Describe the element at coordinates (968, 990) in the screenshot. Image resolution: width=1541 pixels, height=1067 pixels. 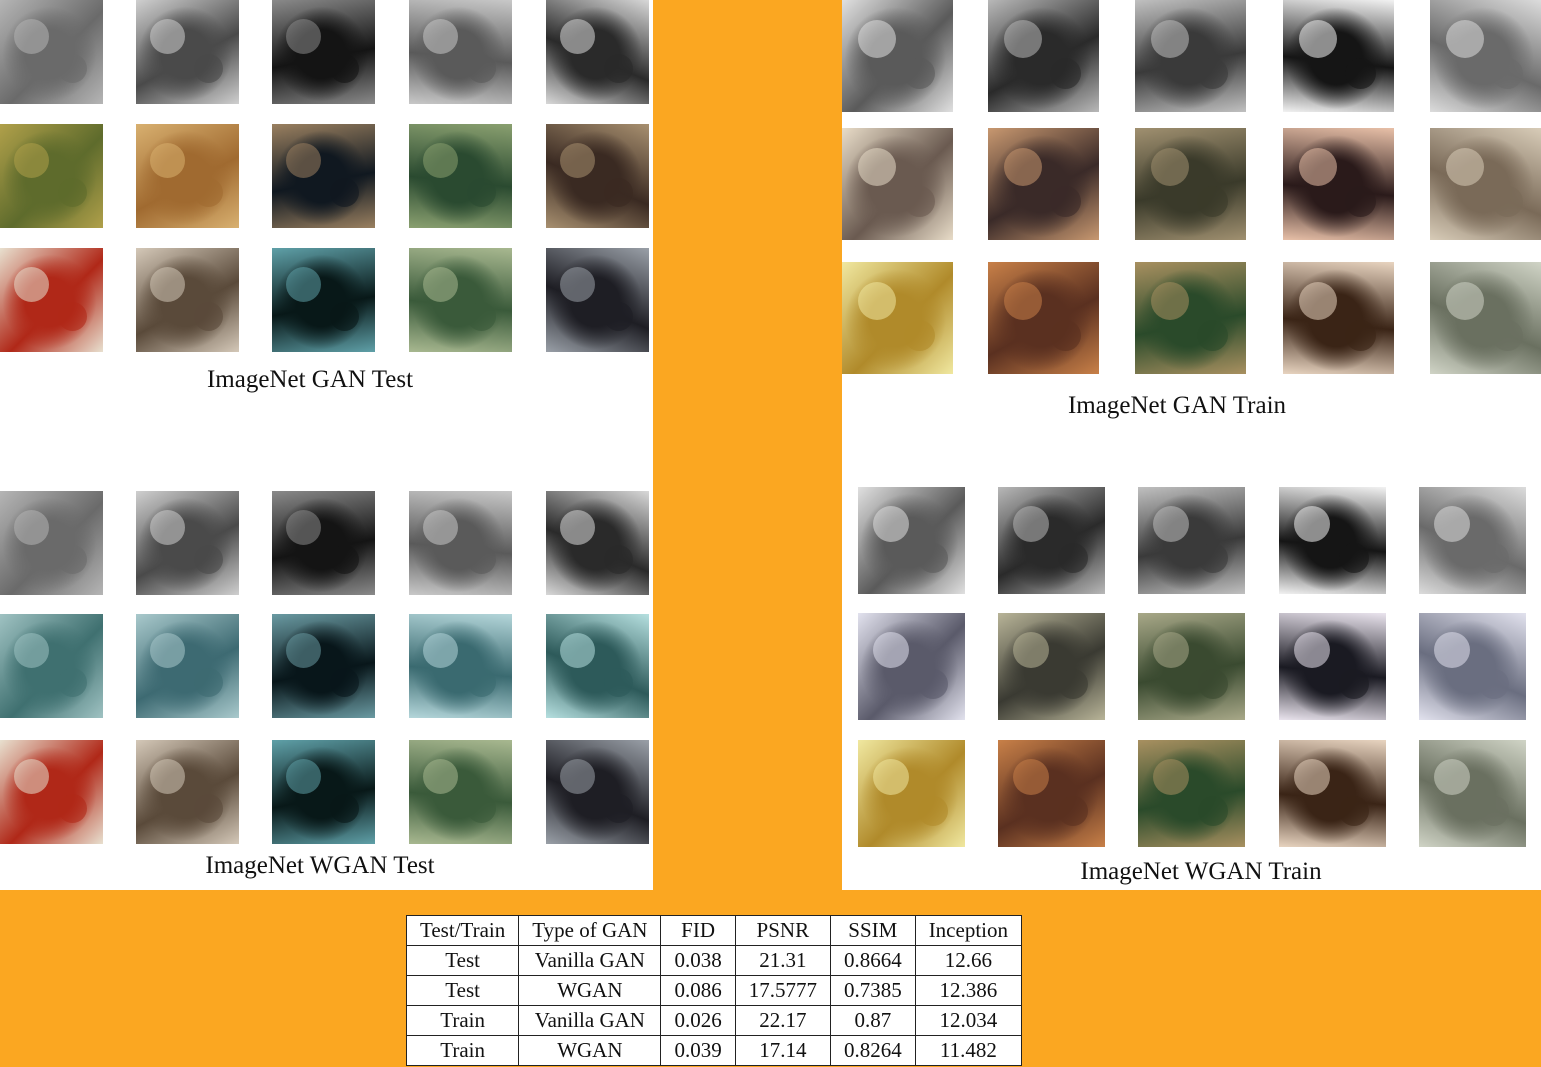
I see `table-cell: 12.386` at that location.